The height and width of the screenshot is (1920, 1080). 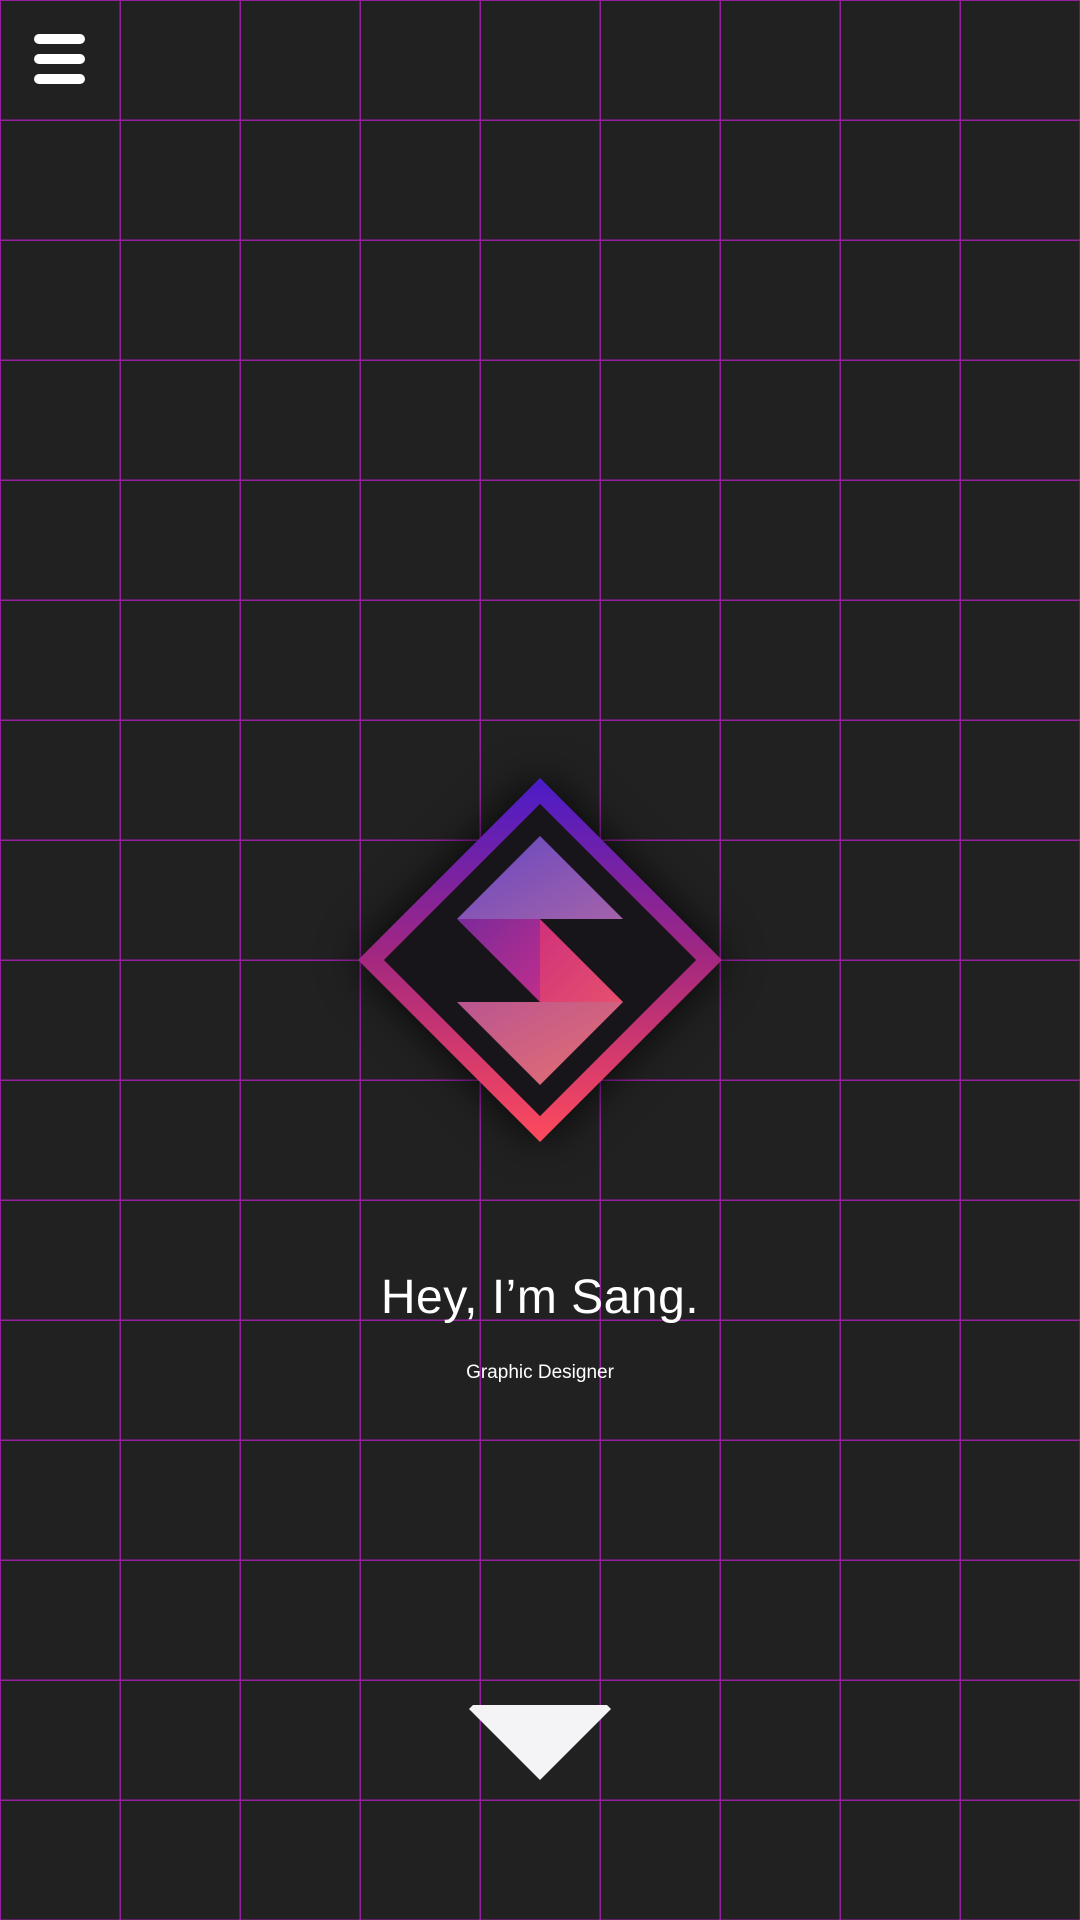 I want to click on triangle-down-icon, so click(x=540, y=1742).